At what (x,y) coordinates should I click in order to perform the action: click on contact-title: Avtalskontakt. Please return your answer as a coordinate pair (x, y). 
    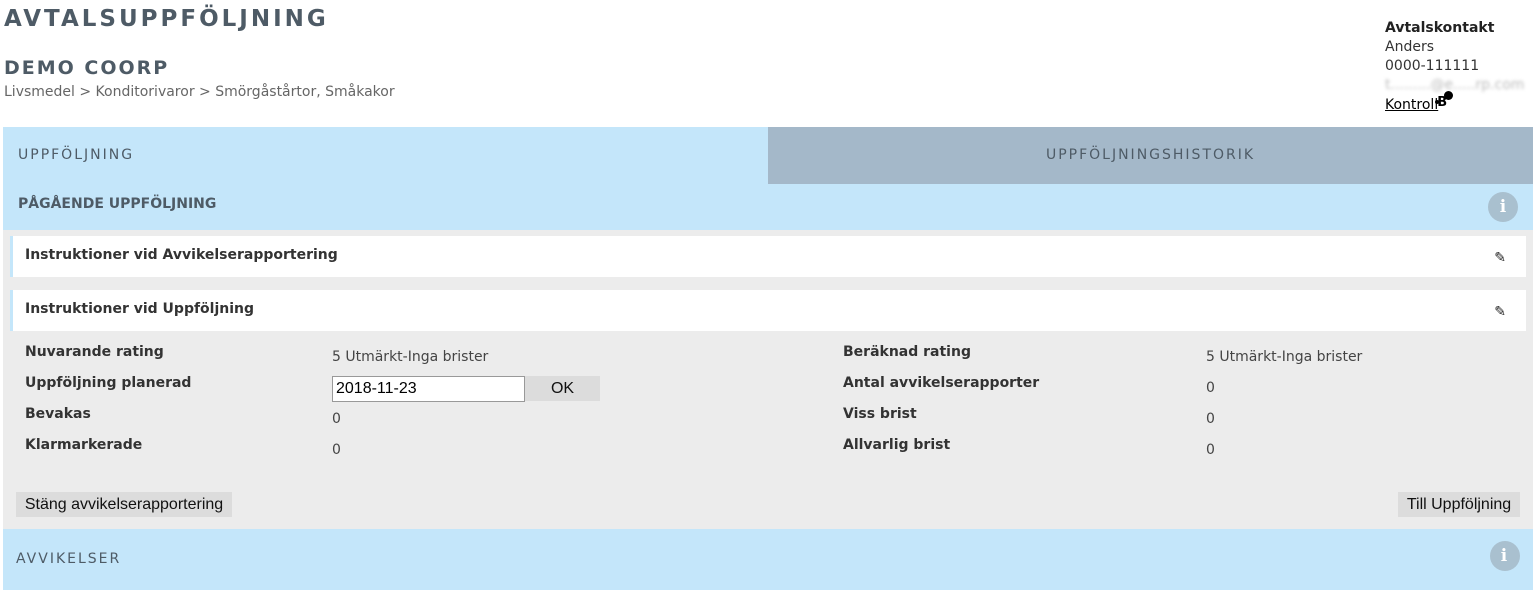
    Looking at the image, I should click on (1440, 28).